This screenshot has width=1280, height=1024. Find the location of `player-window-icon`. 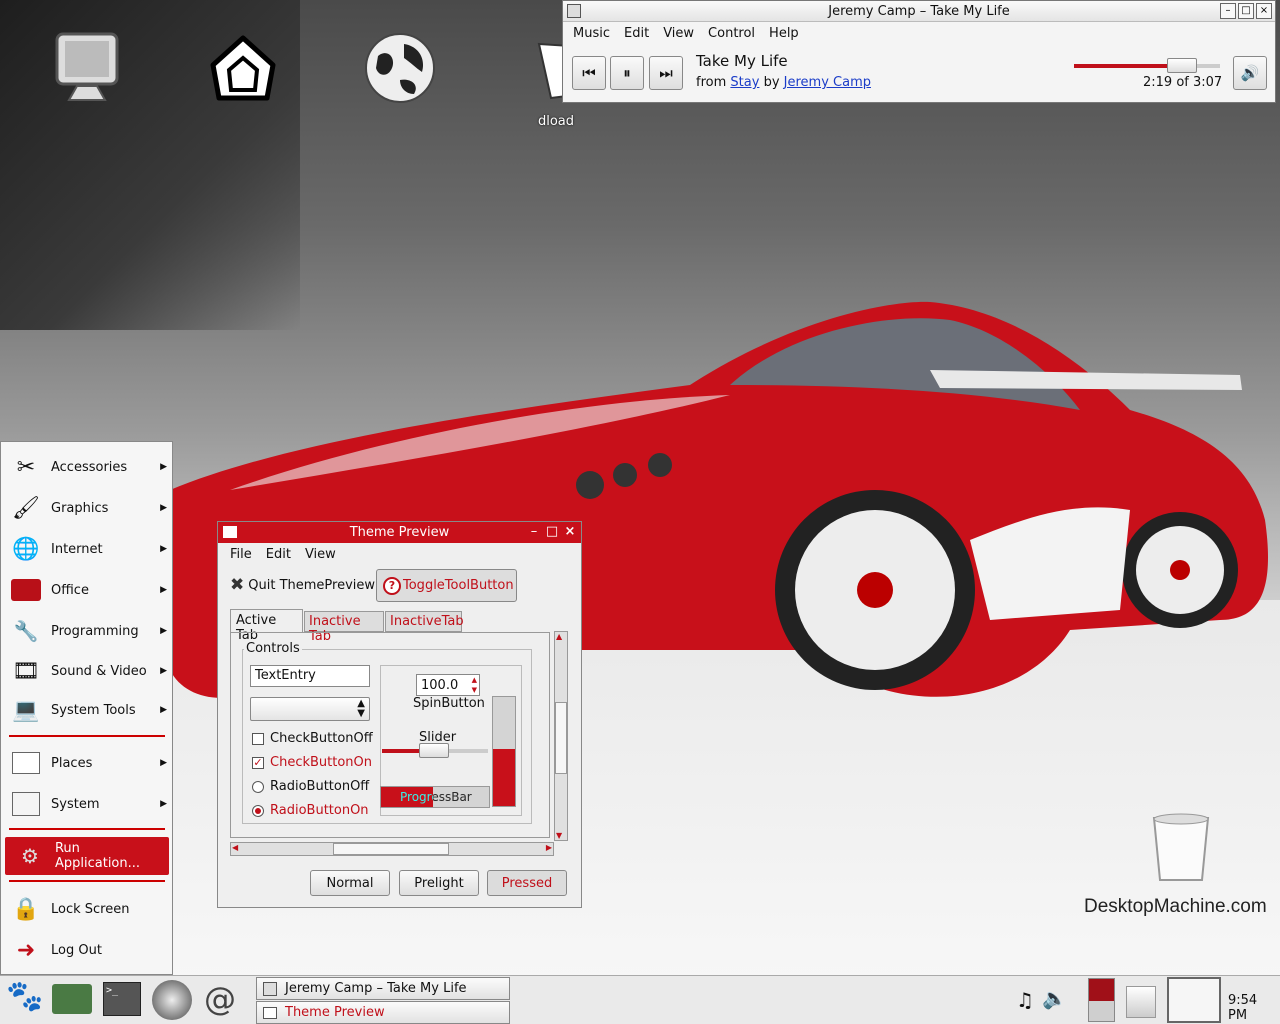

player-window-icon is located at coordinates (574, 11).